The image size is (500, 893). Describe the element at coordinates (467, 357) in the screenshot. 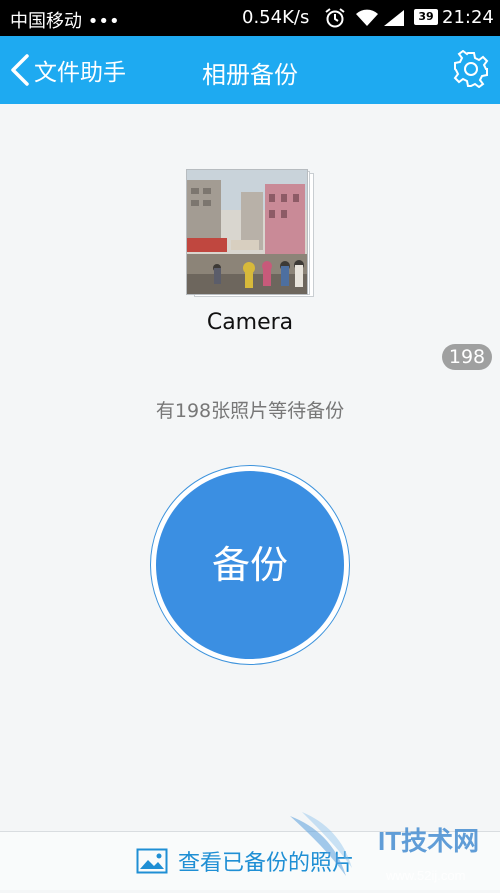

I see `photo-count-badge: 198` at that location.